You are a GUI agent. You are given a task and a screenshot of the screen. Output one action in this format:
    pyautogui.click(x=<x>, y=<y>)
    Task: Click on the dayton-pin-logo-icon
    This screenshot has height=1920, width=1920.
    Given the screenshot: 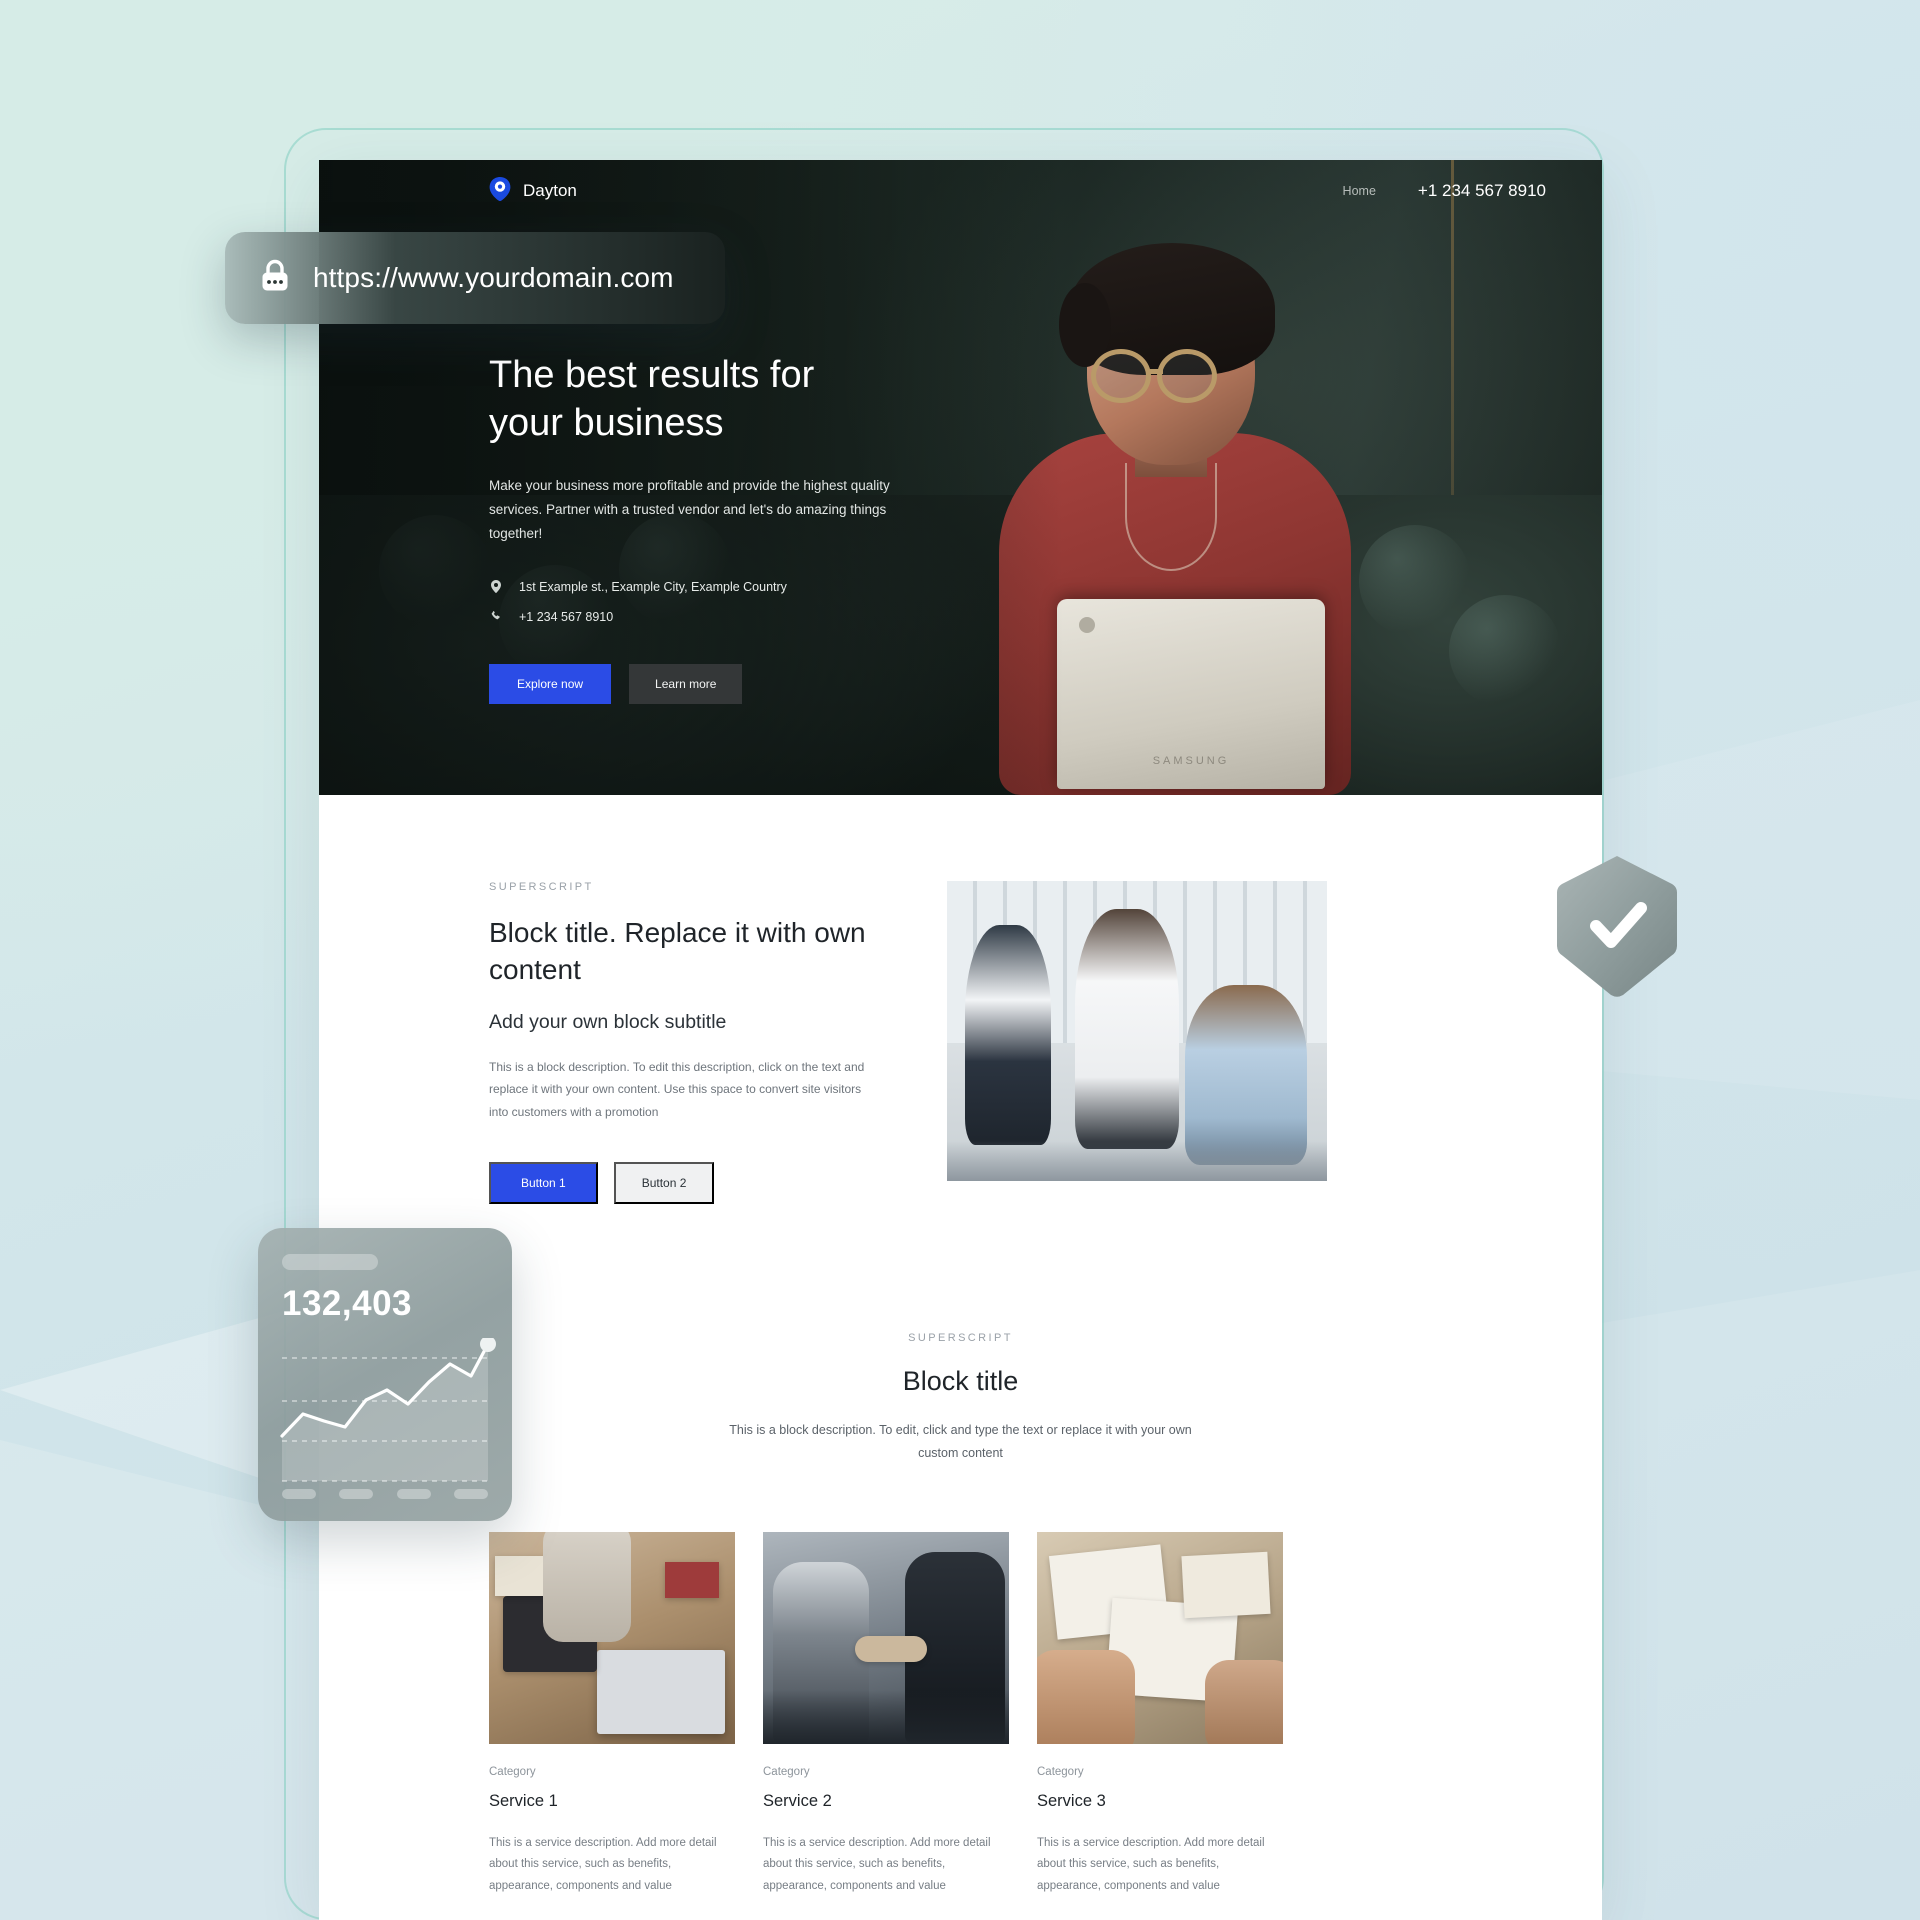 What is the action you would take?
    pyautogui.click(x=500, y=191)
    